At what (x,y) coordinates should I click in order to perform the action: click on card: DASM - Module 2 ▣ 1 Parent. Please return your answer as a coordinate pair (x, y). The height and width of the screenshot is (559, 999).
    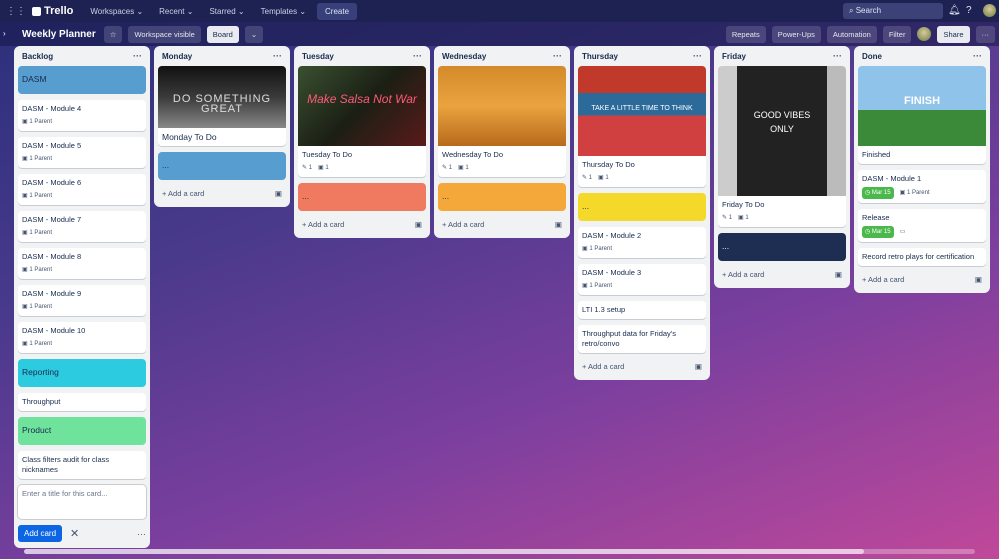
    Looking at the image, I should click on (642, 242).